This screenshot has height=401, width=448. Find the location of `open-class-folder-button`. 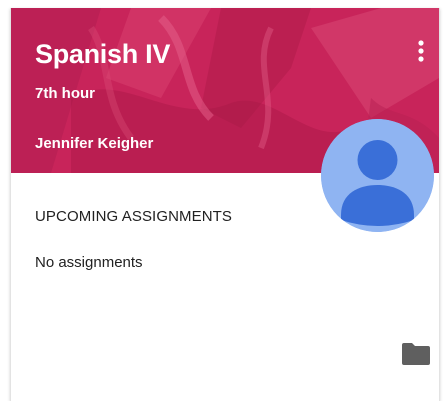

open-class-folder-button is located at coordinates (416, 354).